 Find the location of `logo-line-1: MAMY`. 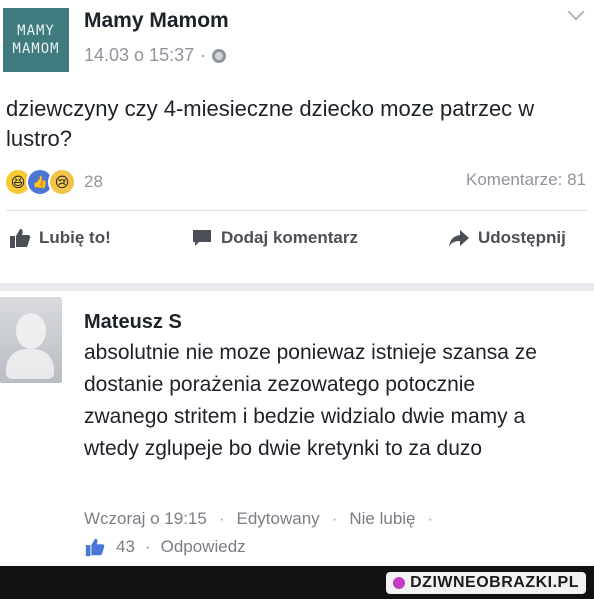

logo-line-1: MAMY is located at coordinates (36, 31).